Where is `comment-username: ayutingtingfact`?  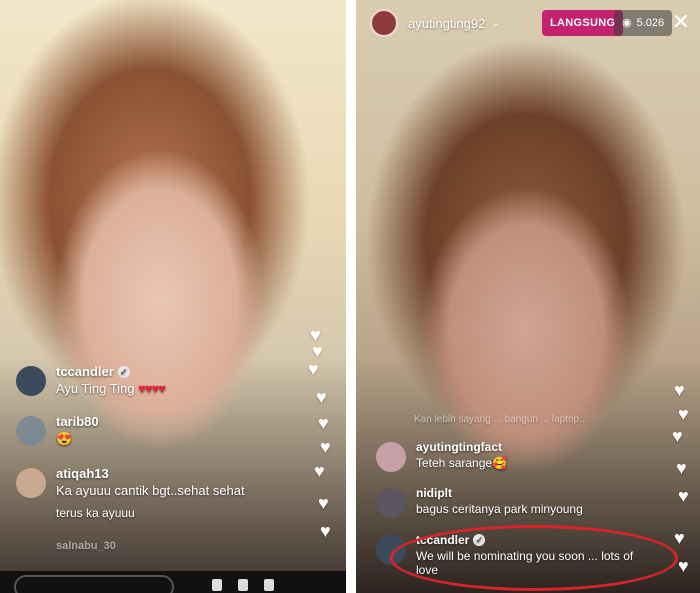
comment-username: ayutingtingfact is located at coordinates (461, 447).